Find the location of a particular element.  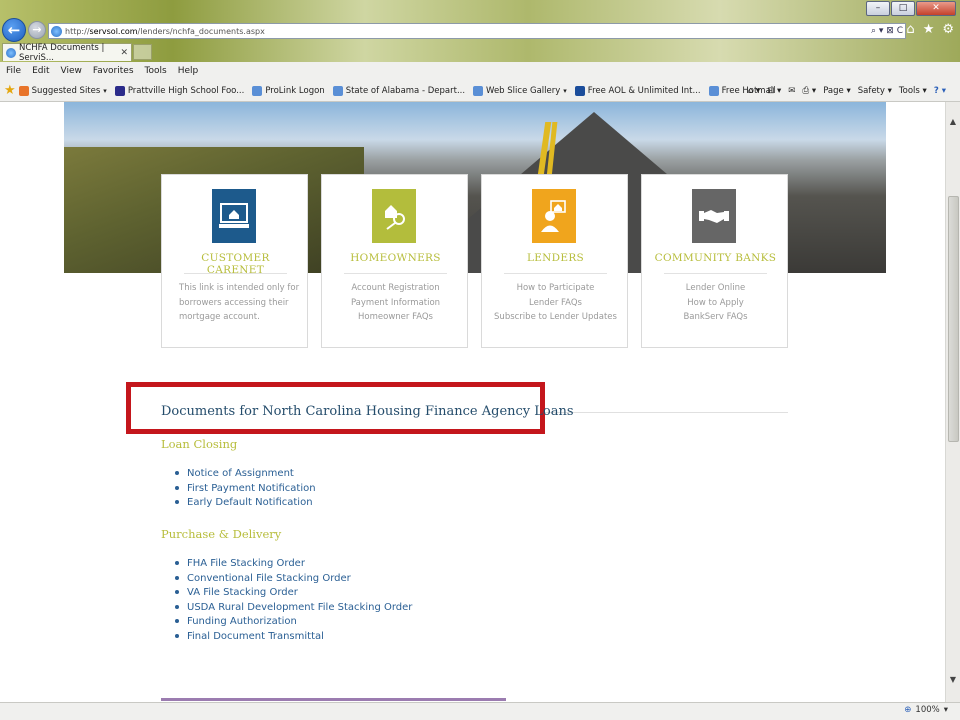

card-line: borrowers accessing their is located at coordinates (234, 302).